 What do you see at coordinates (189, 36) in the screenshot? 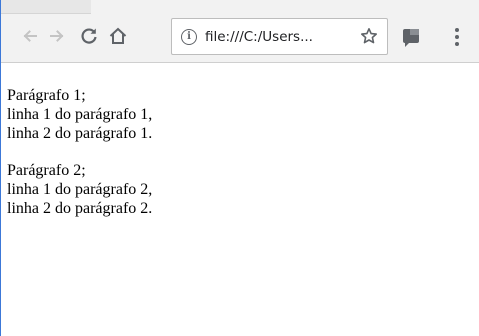
I see `info-icon: i` at bounding box center [189, 36].